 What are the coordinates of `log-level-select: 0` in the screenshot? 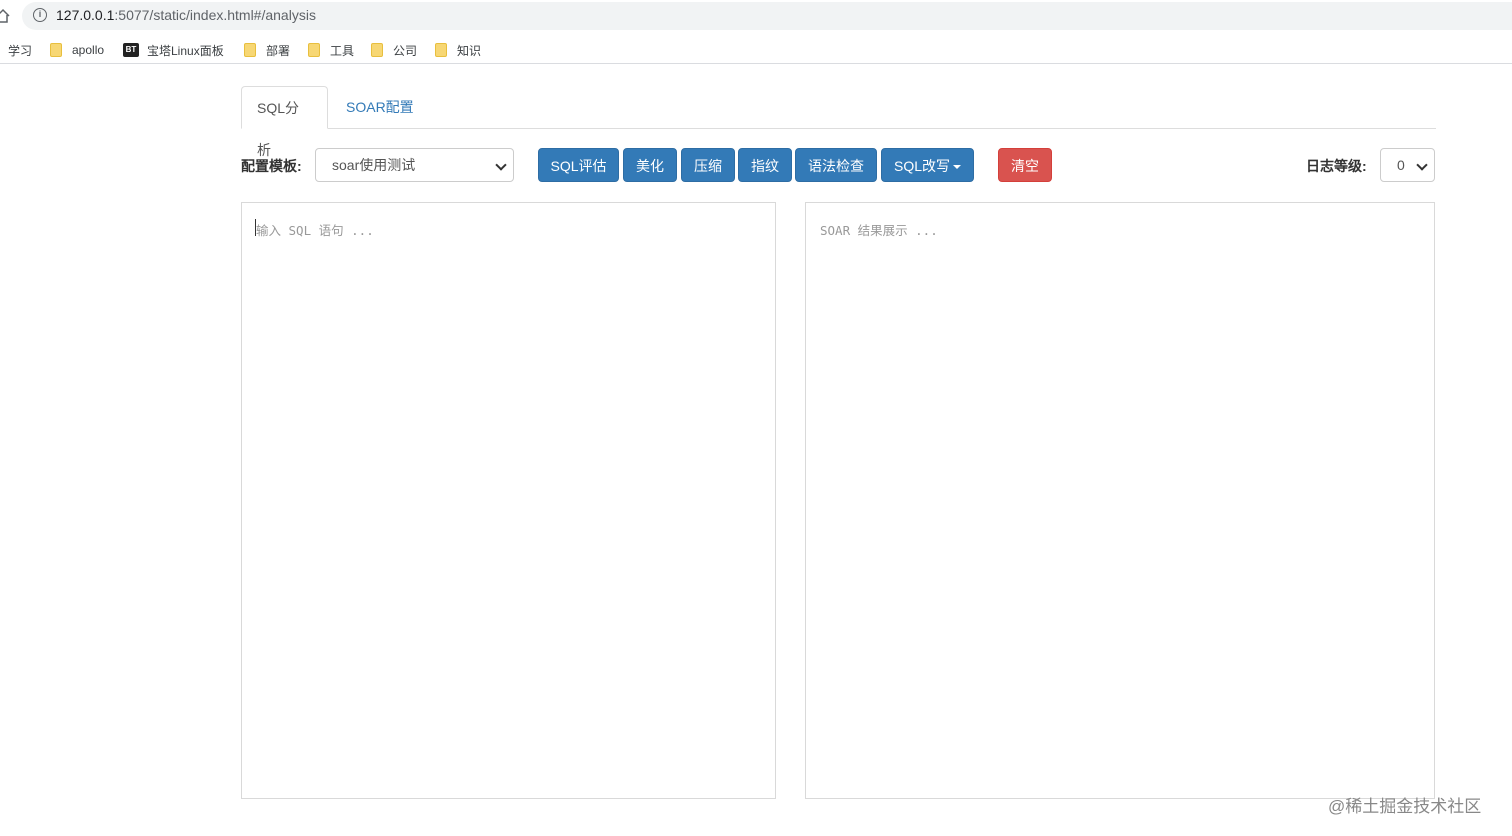 It's located at (1407, 165).